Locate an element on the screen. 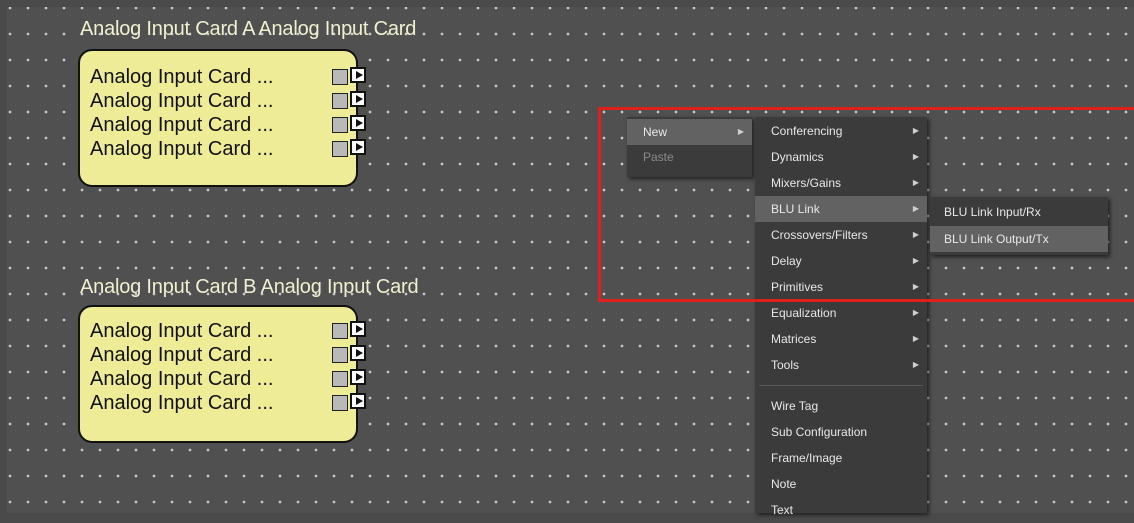  menu-item-label: Wire Tag is located at coordinates (795, 406).